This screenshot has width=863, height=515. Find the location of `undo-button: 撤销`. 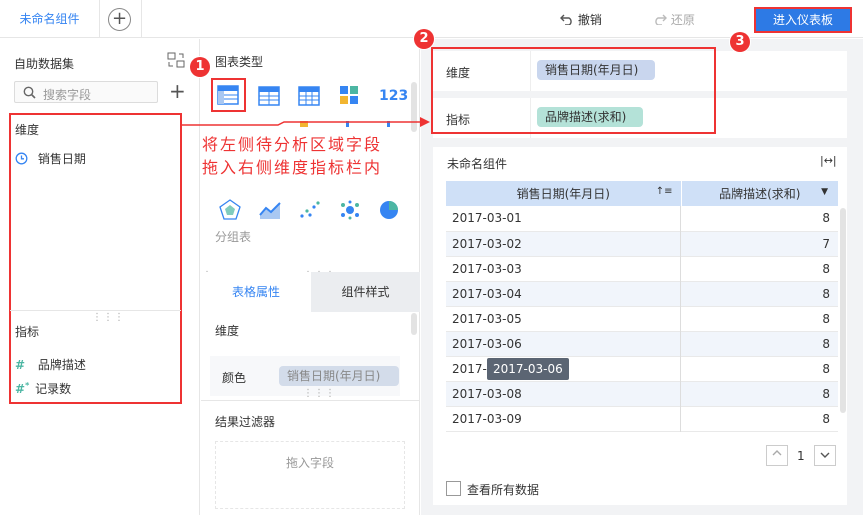

undo-button: 撤销 is located at coordinates (581, 19).